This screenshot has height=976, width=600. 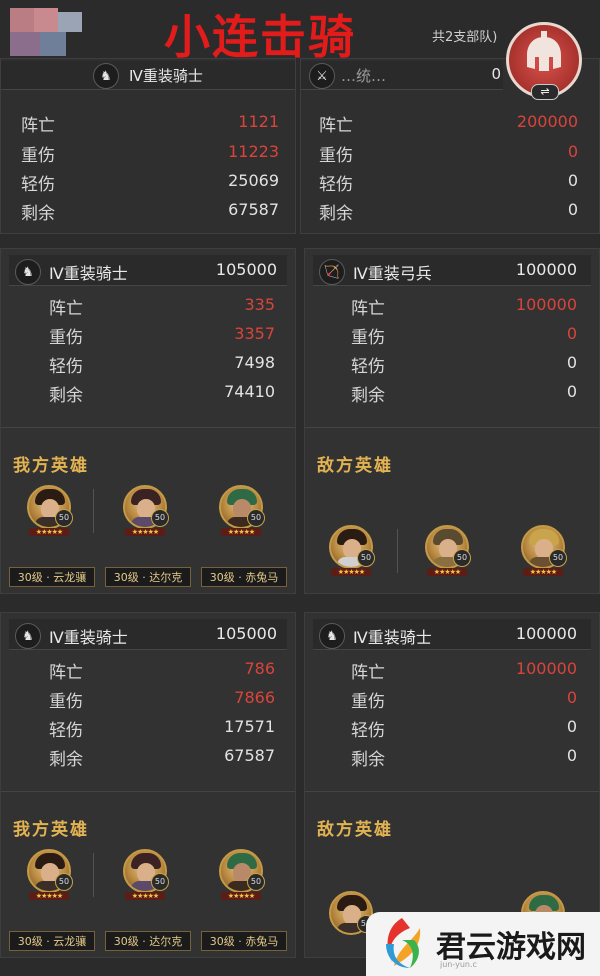 What do you see at coordinates (259, 304) in the screenshot?
I see `row-value: 335` at bounding box center [259, 304].